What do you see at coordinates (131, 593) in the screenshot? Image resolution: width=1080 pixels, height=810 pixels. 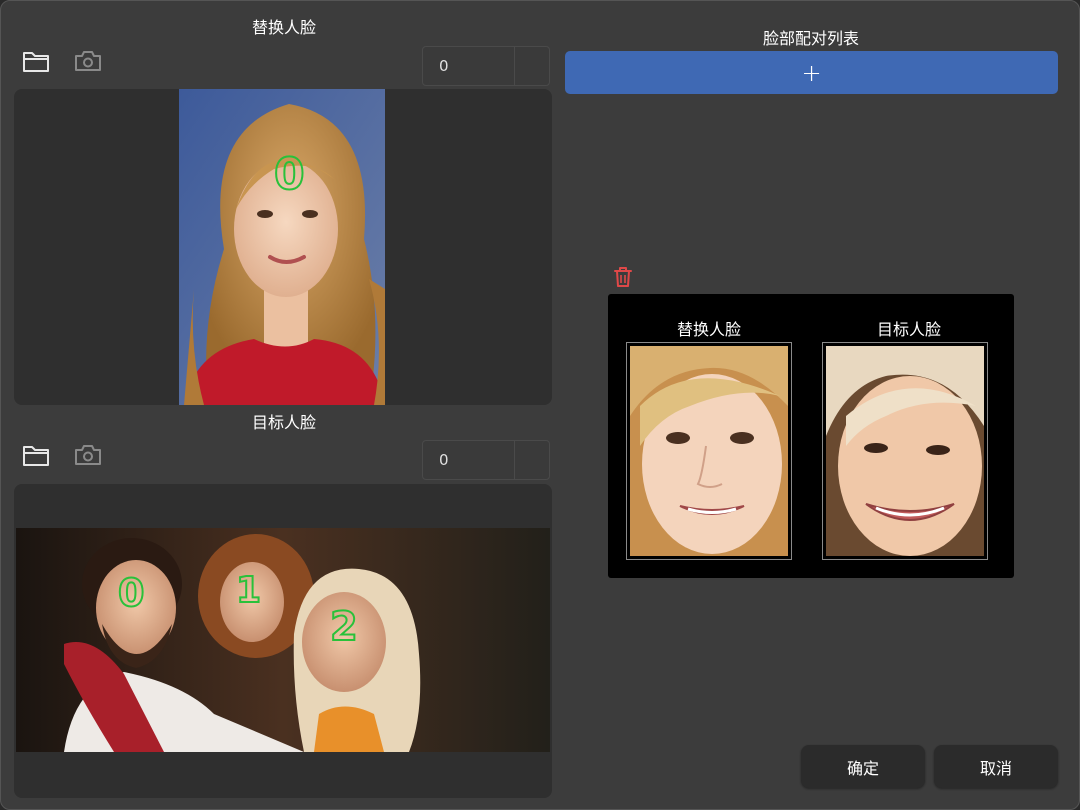 I see `target-face-marker-0: 0` at bounding box center [131, 593].